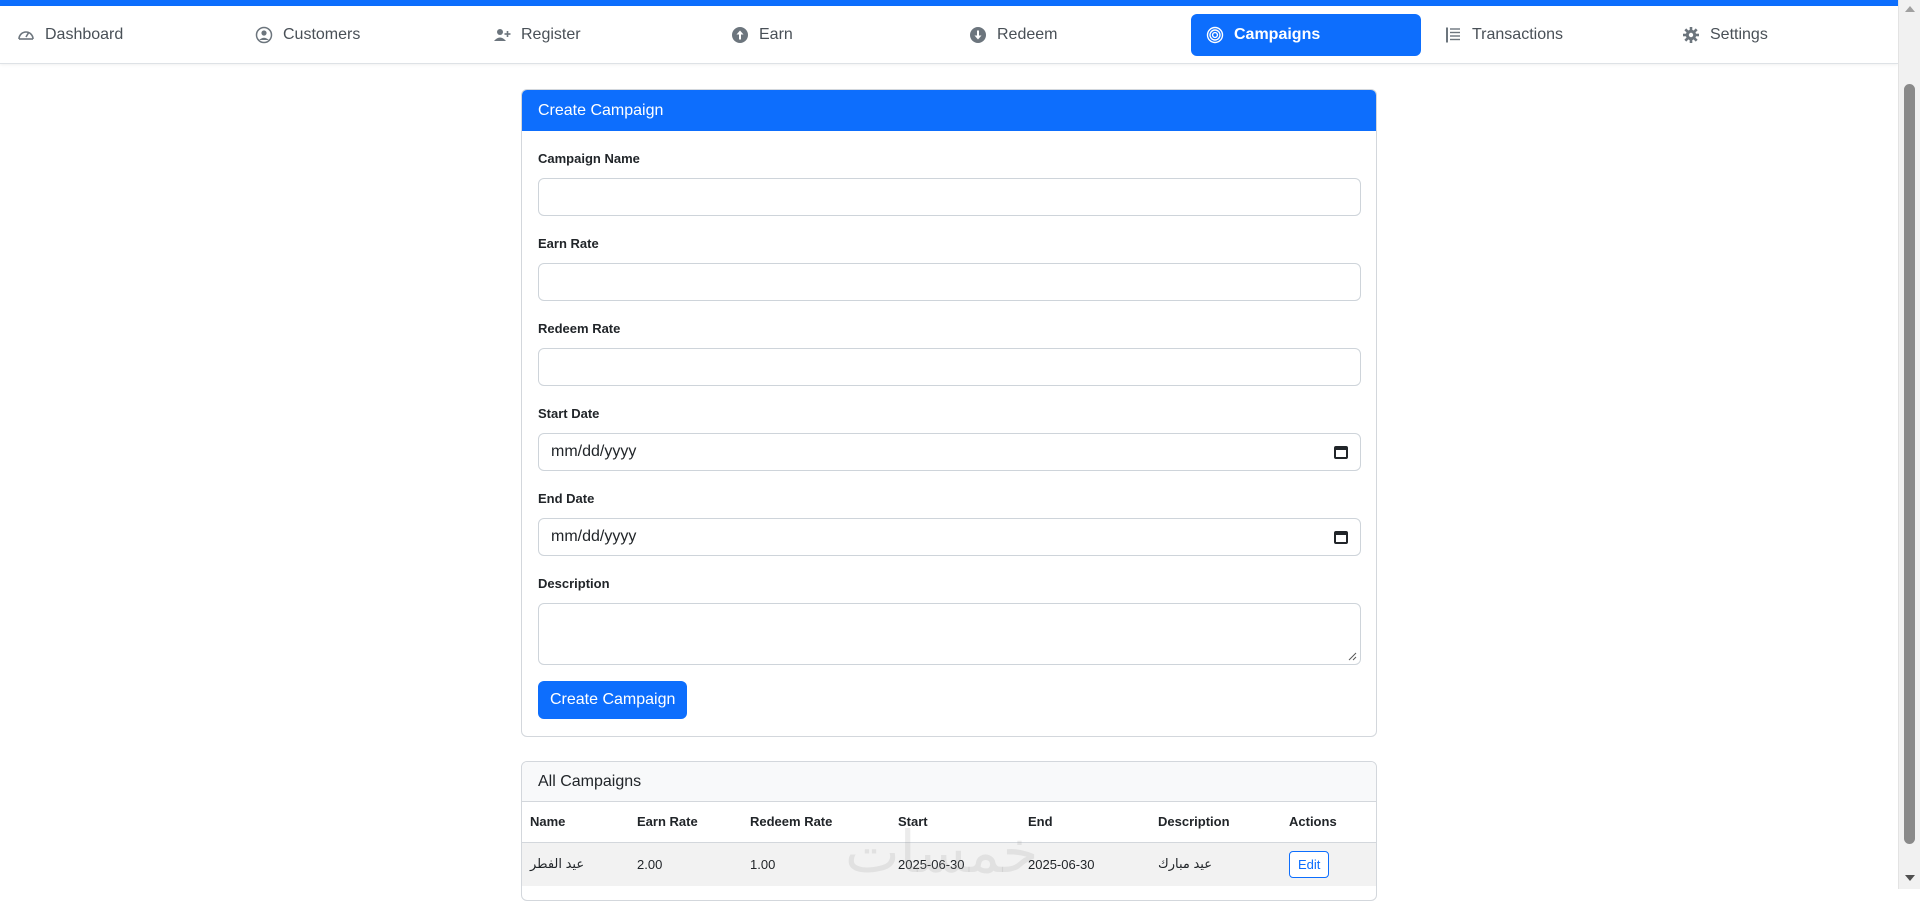  What do you see at coordinates (594, 451) in the screenshot?
I see `start-date-placeholder: mm/dd/yyyy` at bounding box center [594, 451].